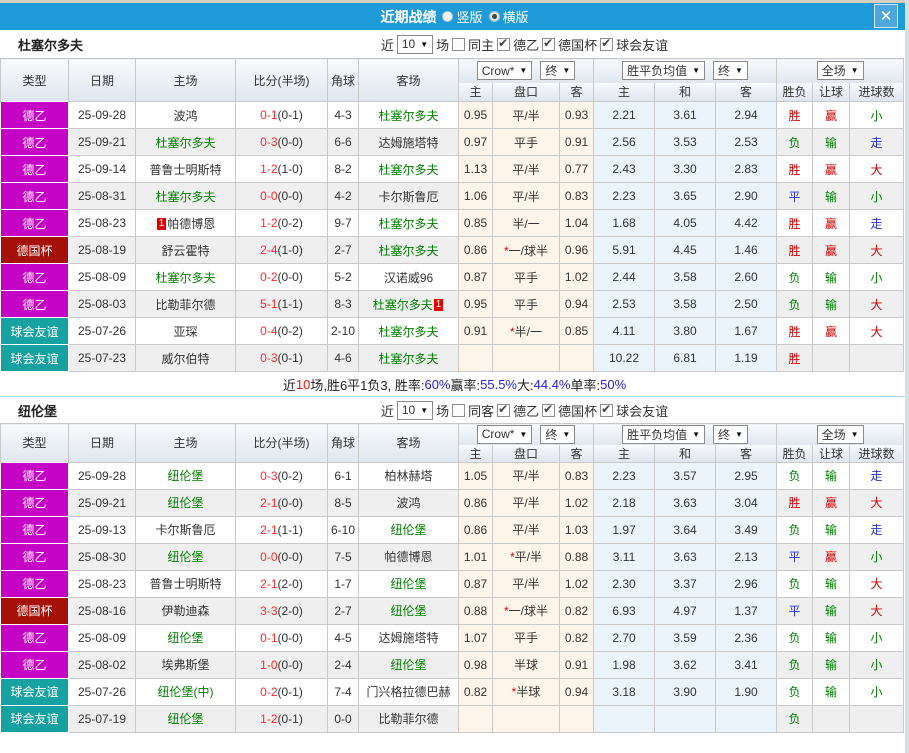  I want to click on near-label: 近, so click(387, 45).